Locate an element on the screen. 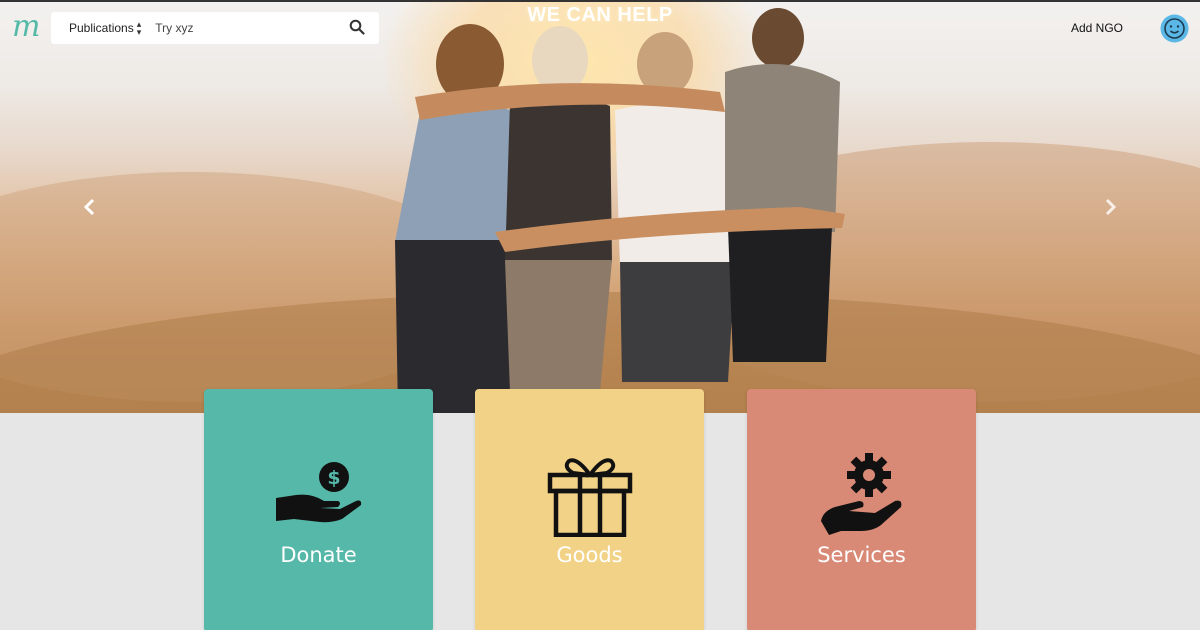 The height and width of the screenshot is (630, 1200). add-ngo-link: Add NGO is located at coordinates (1097, 28).